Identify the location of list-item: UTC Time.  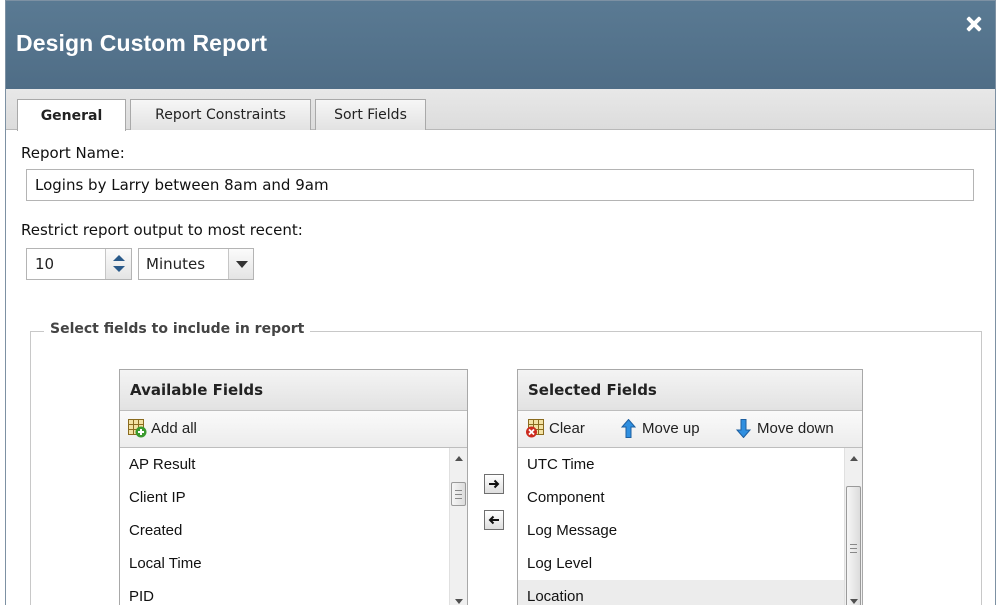
(681, 464).